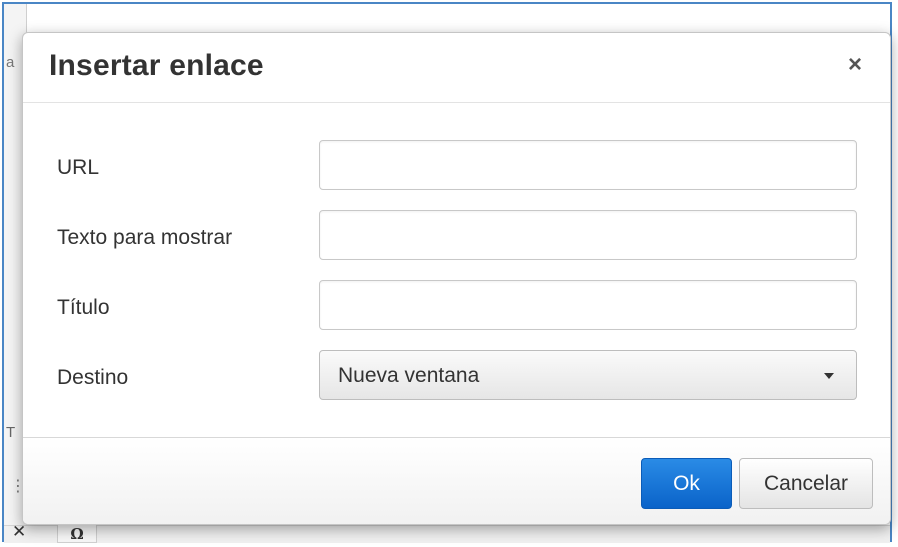 The height and width of the screenshot is (547, 898). I want to click on background-text-fragment: a, so click(10, 62).